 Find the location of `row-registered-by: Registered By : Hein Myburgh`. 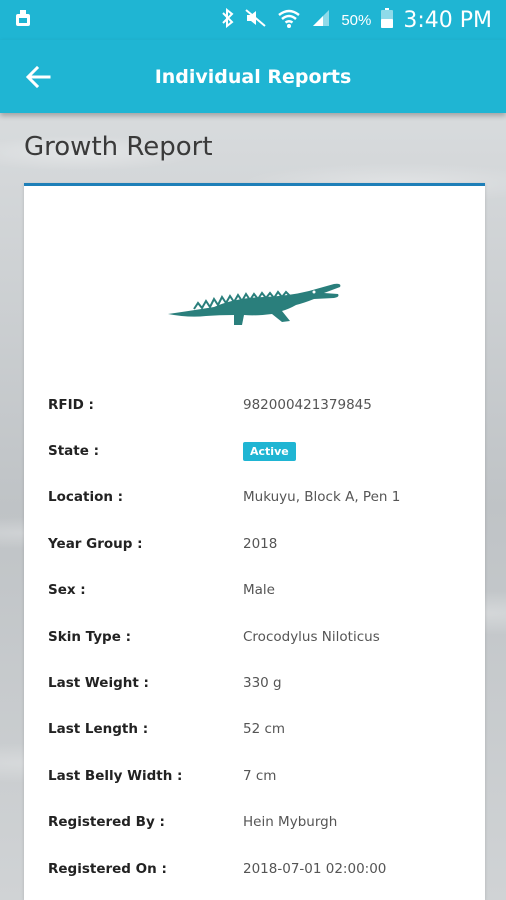

row-registered-by: Registered By : Hein Myburgh is located at coordinates (258, 822).